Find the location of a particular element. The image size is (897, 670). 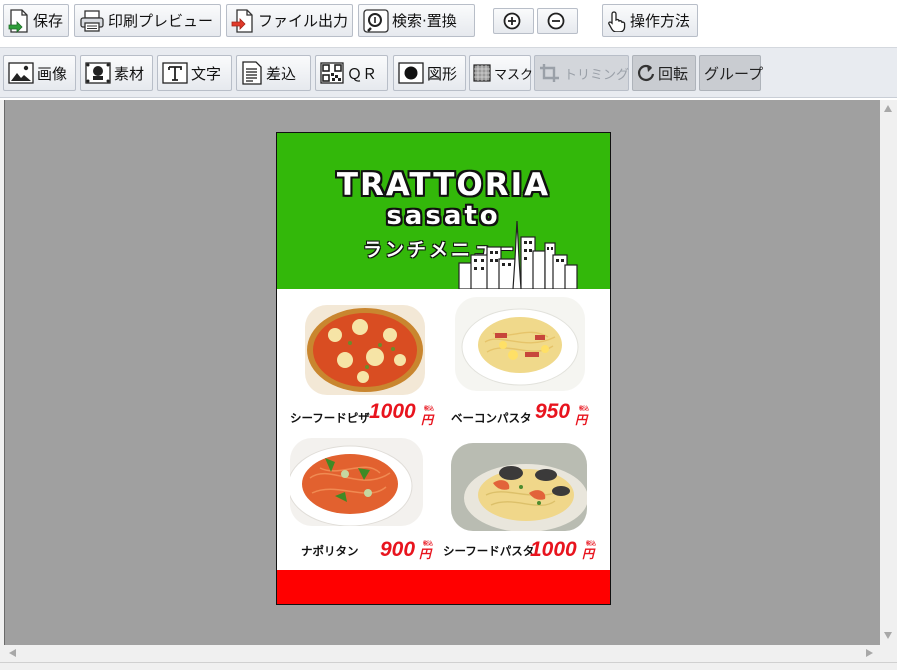

file-export-icon is located at coordinates (243, 20).